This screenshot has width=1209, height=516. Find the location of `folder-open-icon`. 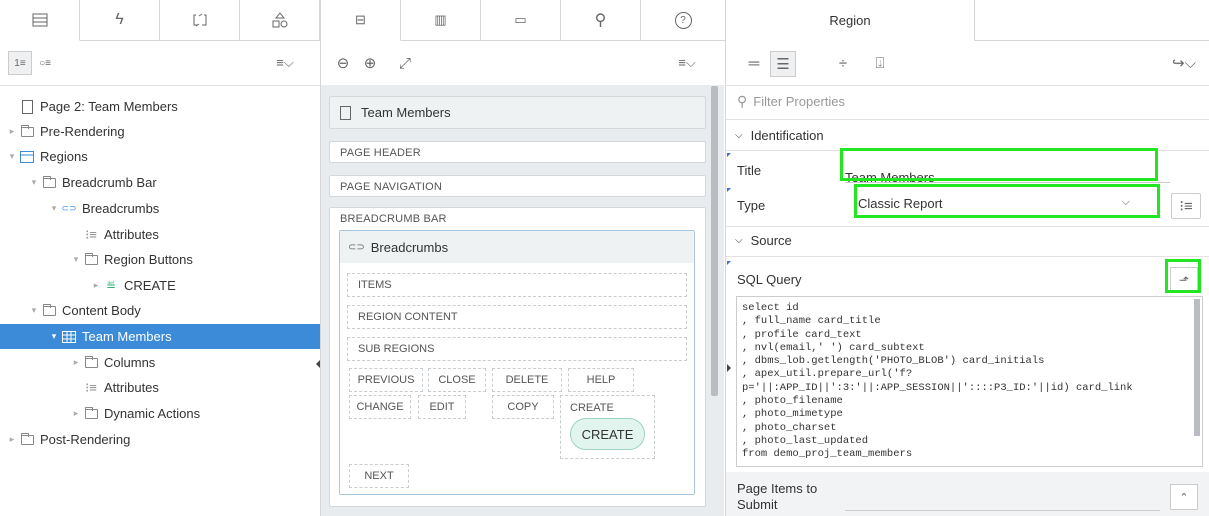

folder-open-icon is located at coordinates (49, 309).